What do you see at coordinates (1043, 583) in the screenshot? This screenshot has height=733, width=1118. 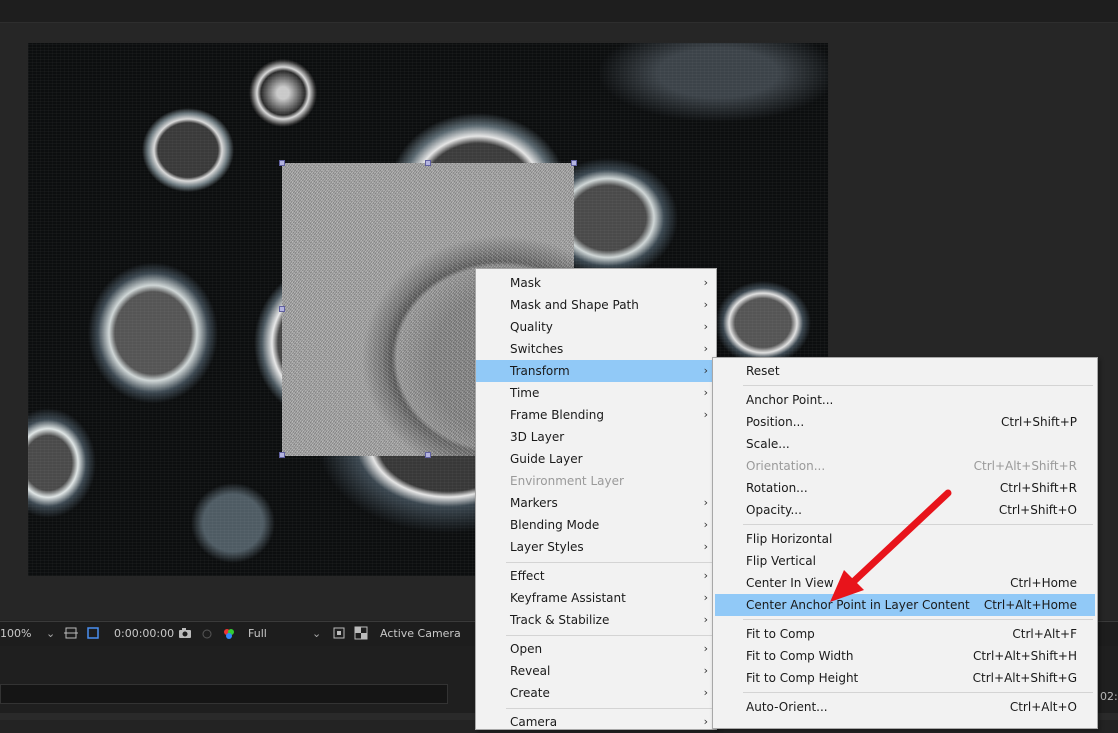 I see `menu-item-shortcut: Ctrl+Home` at bounding box center [1043, 583].